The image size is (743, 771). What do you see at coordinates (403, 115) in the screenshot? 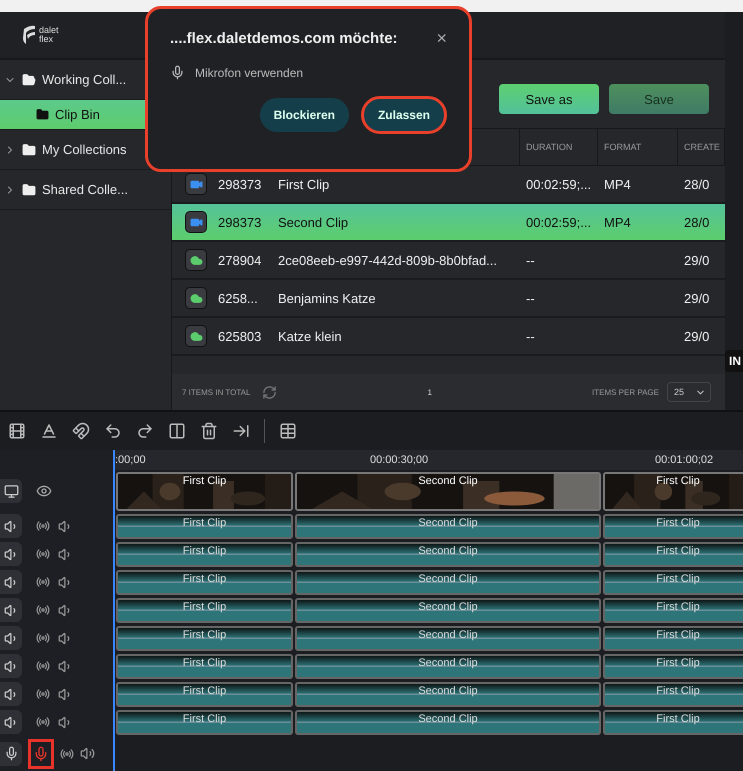
I see `allow-button: Zulassen` at bounding box center [403, 115].